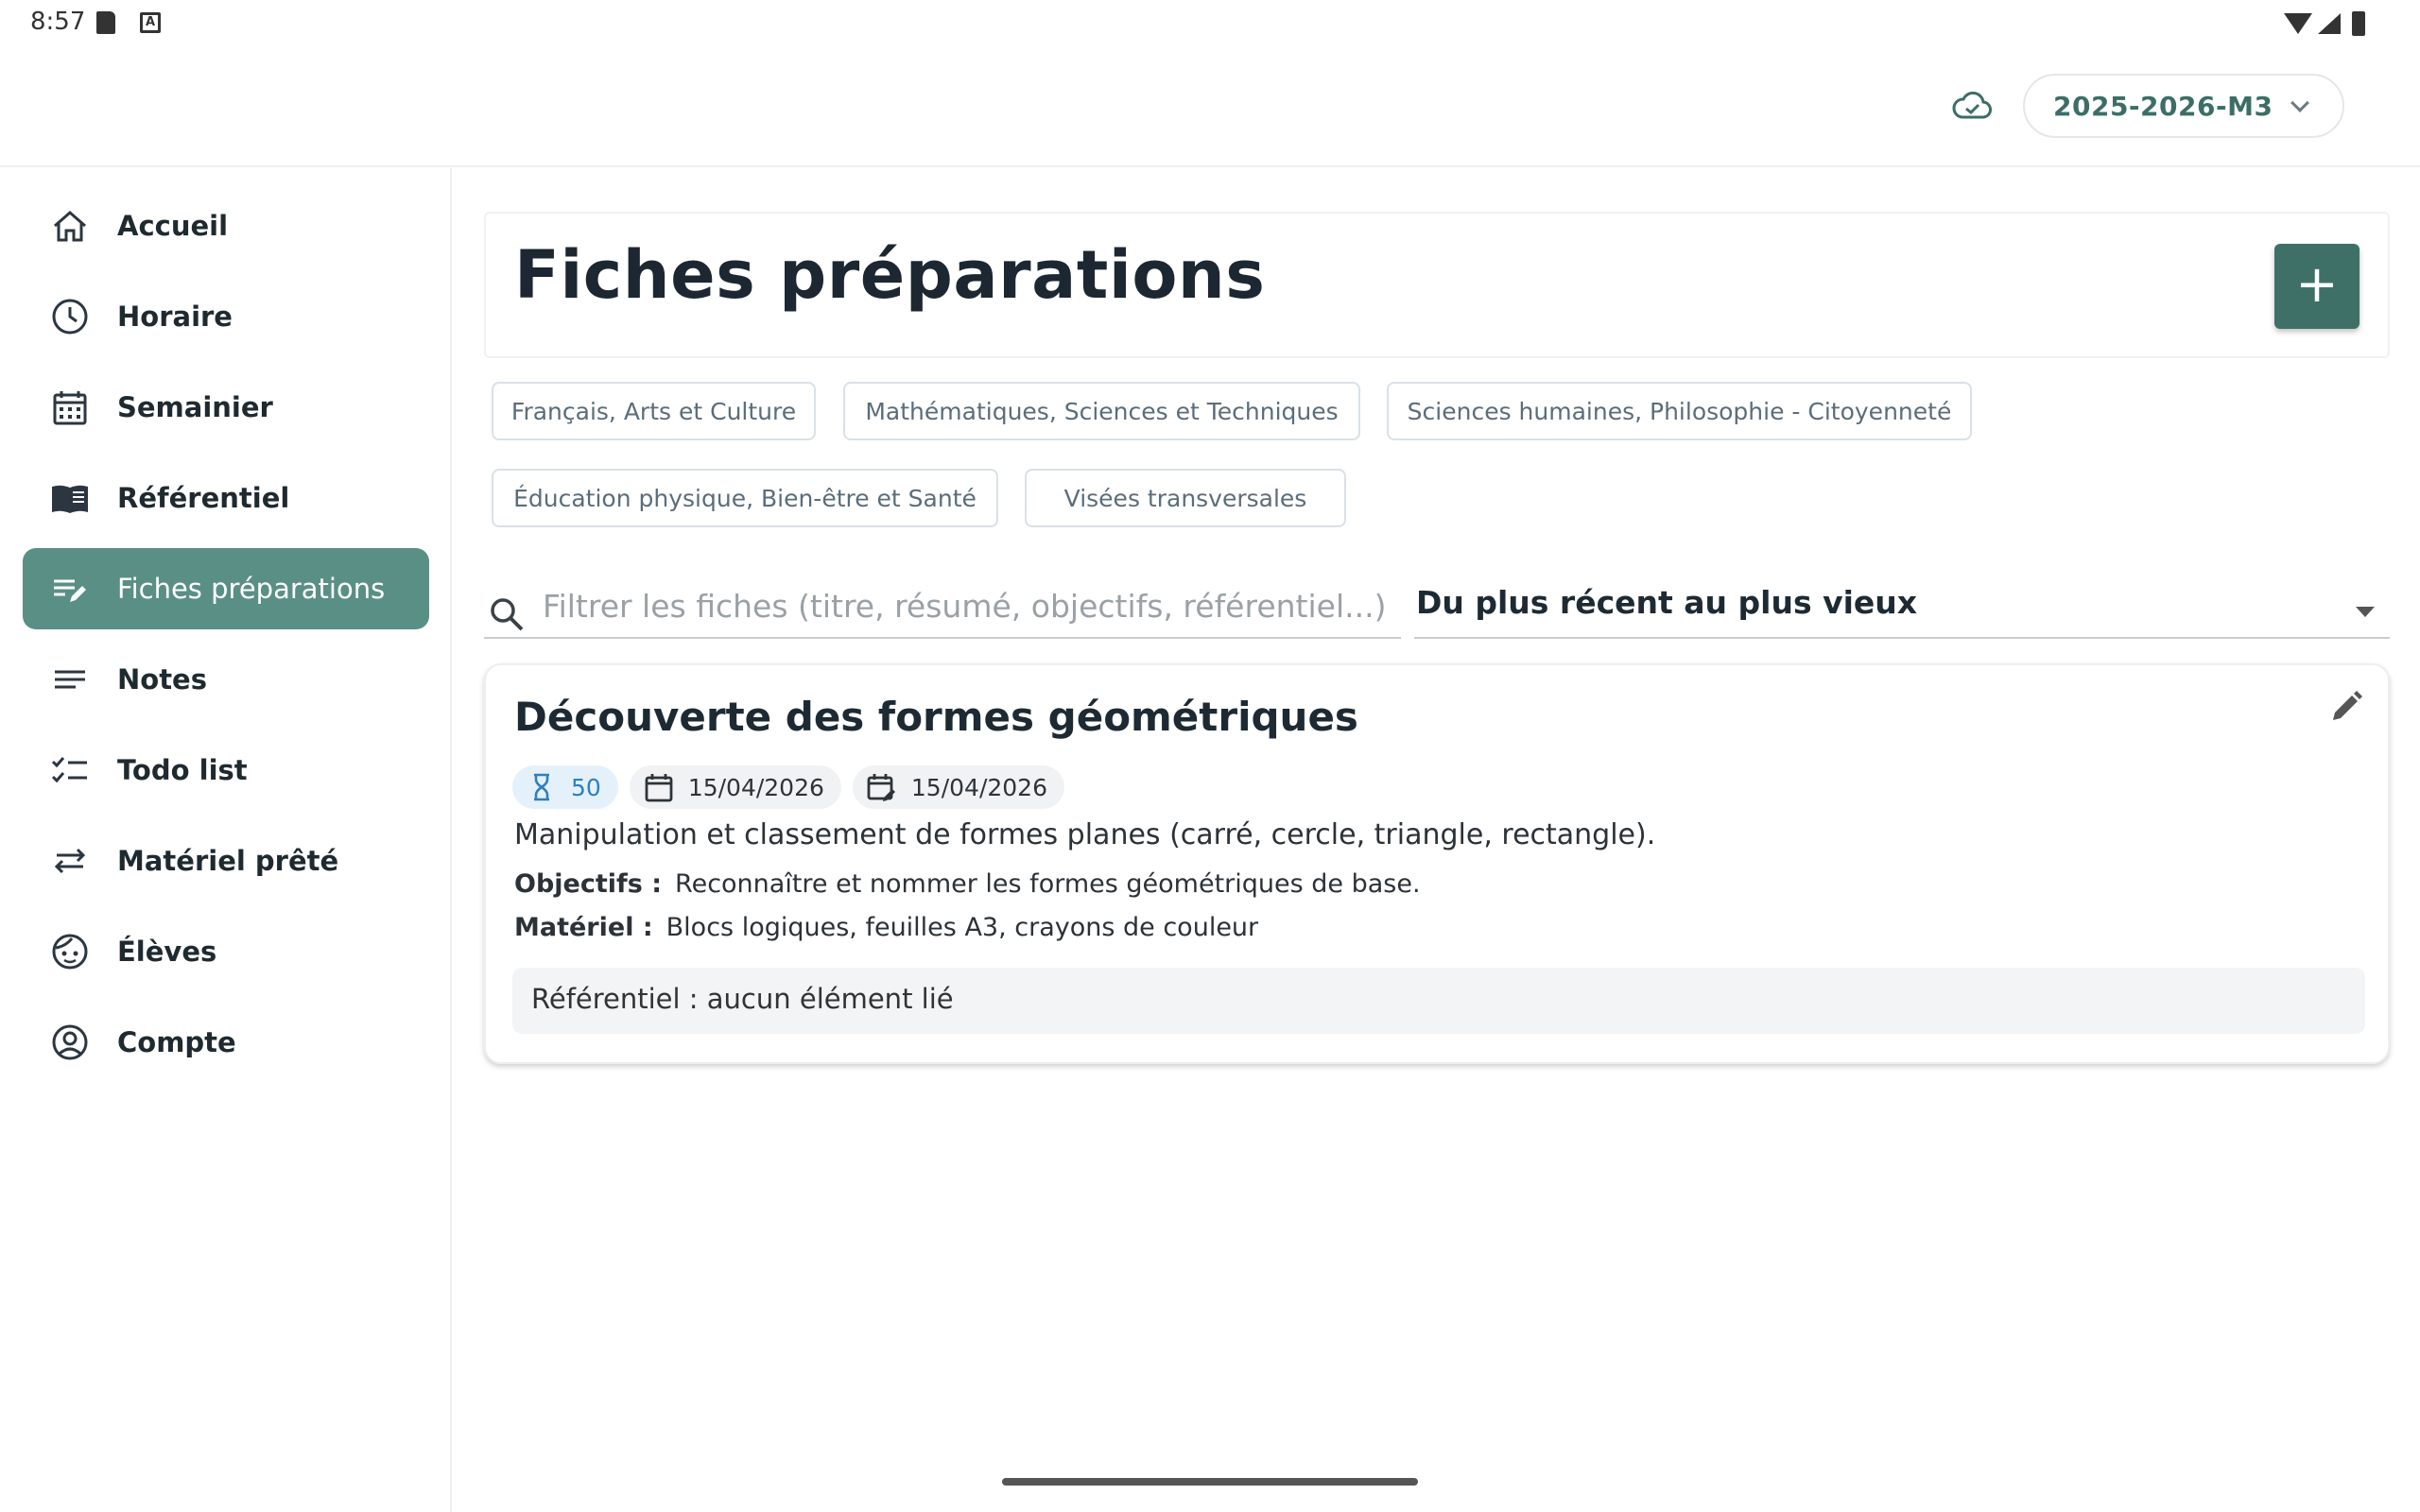 The height and width of the screenshot is (1512, 2420). I want to click on date-created-badge: 15/04/2026, so click(735, 787).